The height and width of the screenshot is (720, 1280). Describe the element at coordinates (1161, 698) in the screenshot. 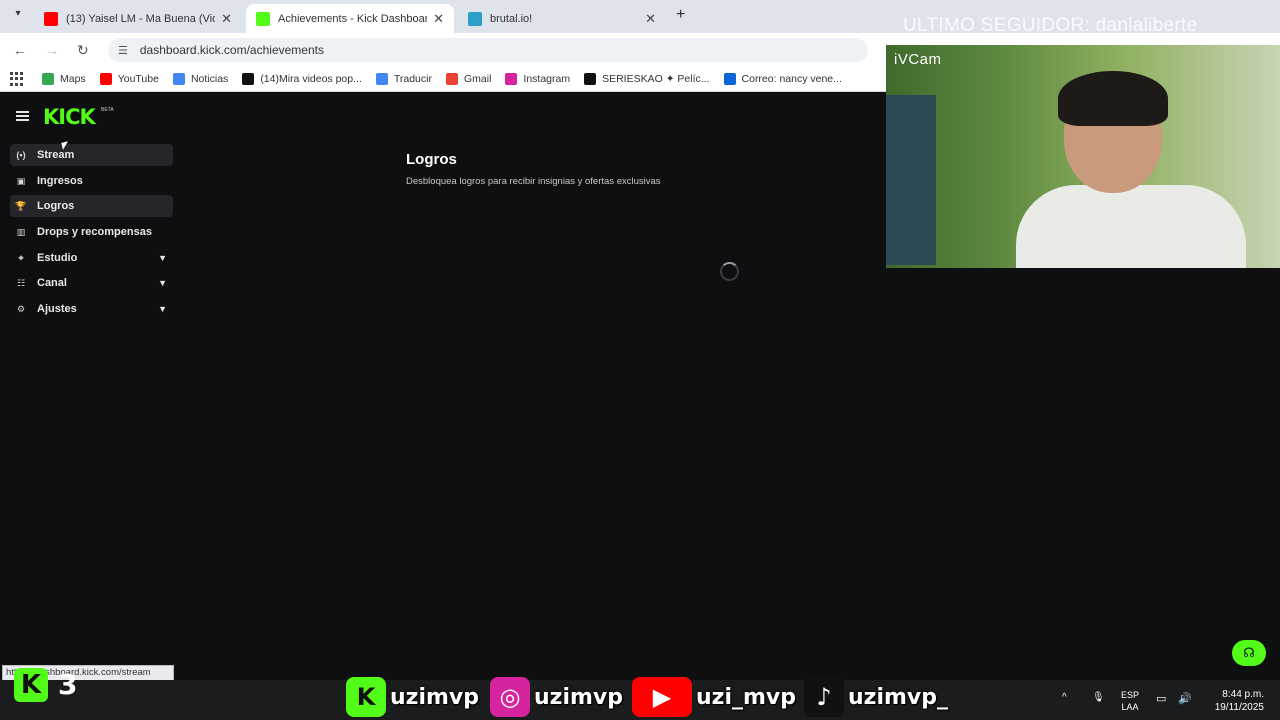

I see `network-icon: ▭` at that location.